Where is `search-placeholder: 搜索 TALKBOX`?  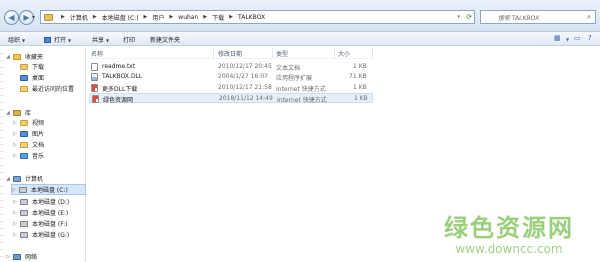
search-placeholder: 搜索 TALKBOX is located at coordinates (519, 18).